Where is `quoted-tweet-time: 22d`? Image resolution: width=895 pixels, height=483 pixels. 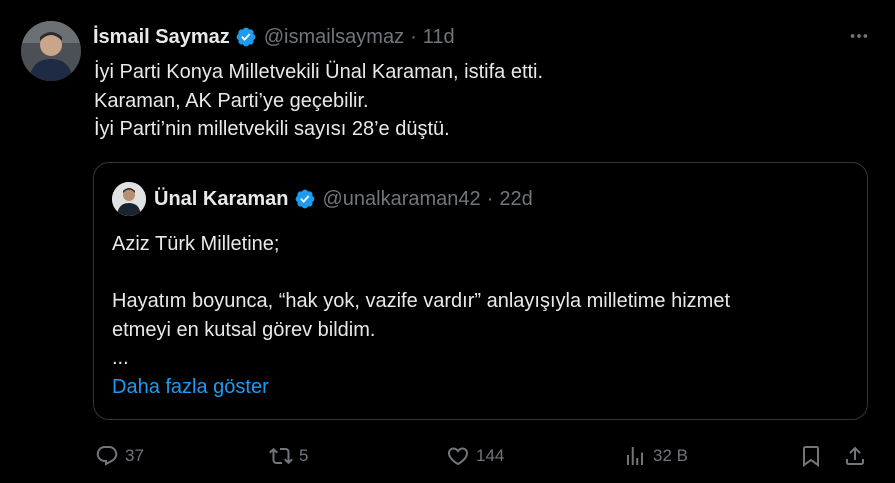
quoted-tweet-time: 22d is located at coordinates (516, 198).